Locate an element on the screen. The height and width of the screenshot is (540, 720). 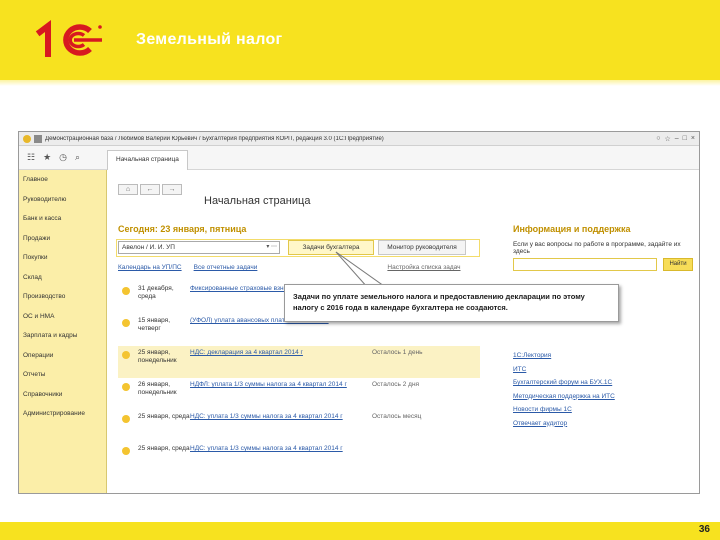
today-label: Сегодня: 23 января, пятница is located at coordinates (182, 229).